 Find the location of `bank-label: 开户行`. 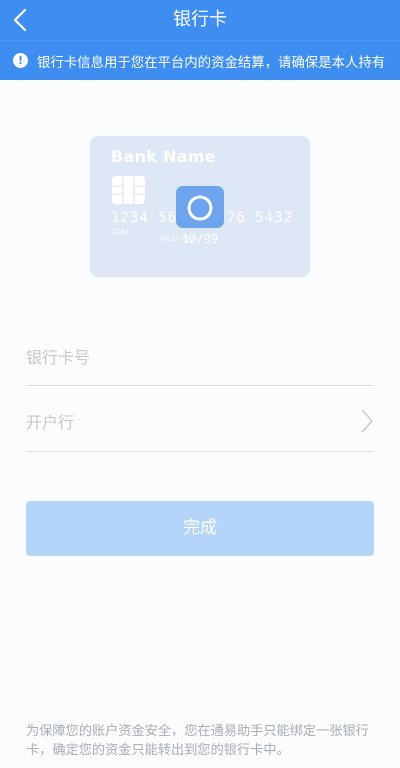

bank-label: 开户行 is located at coordinates (50, 422).